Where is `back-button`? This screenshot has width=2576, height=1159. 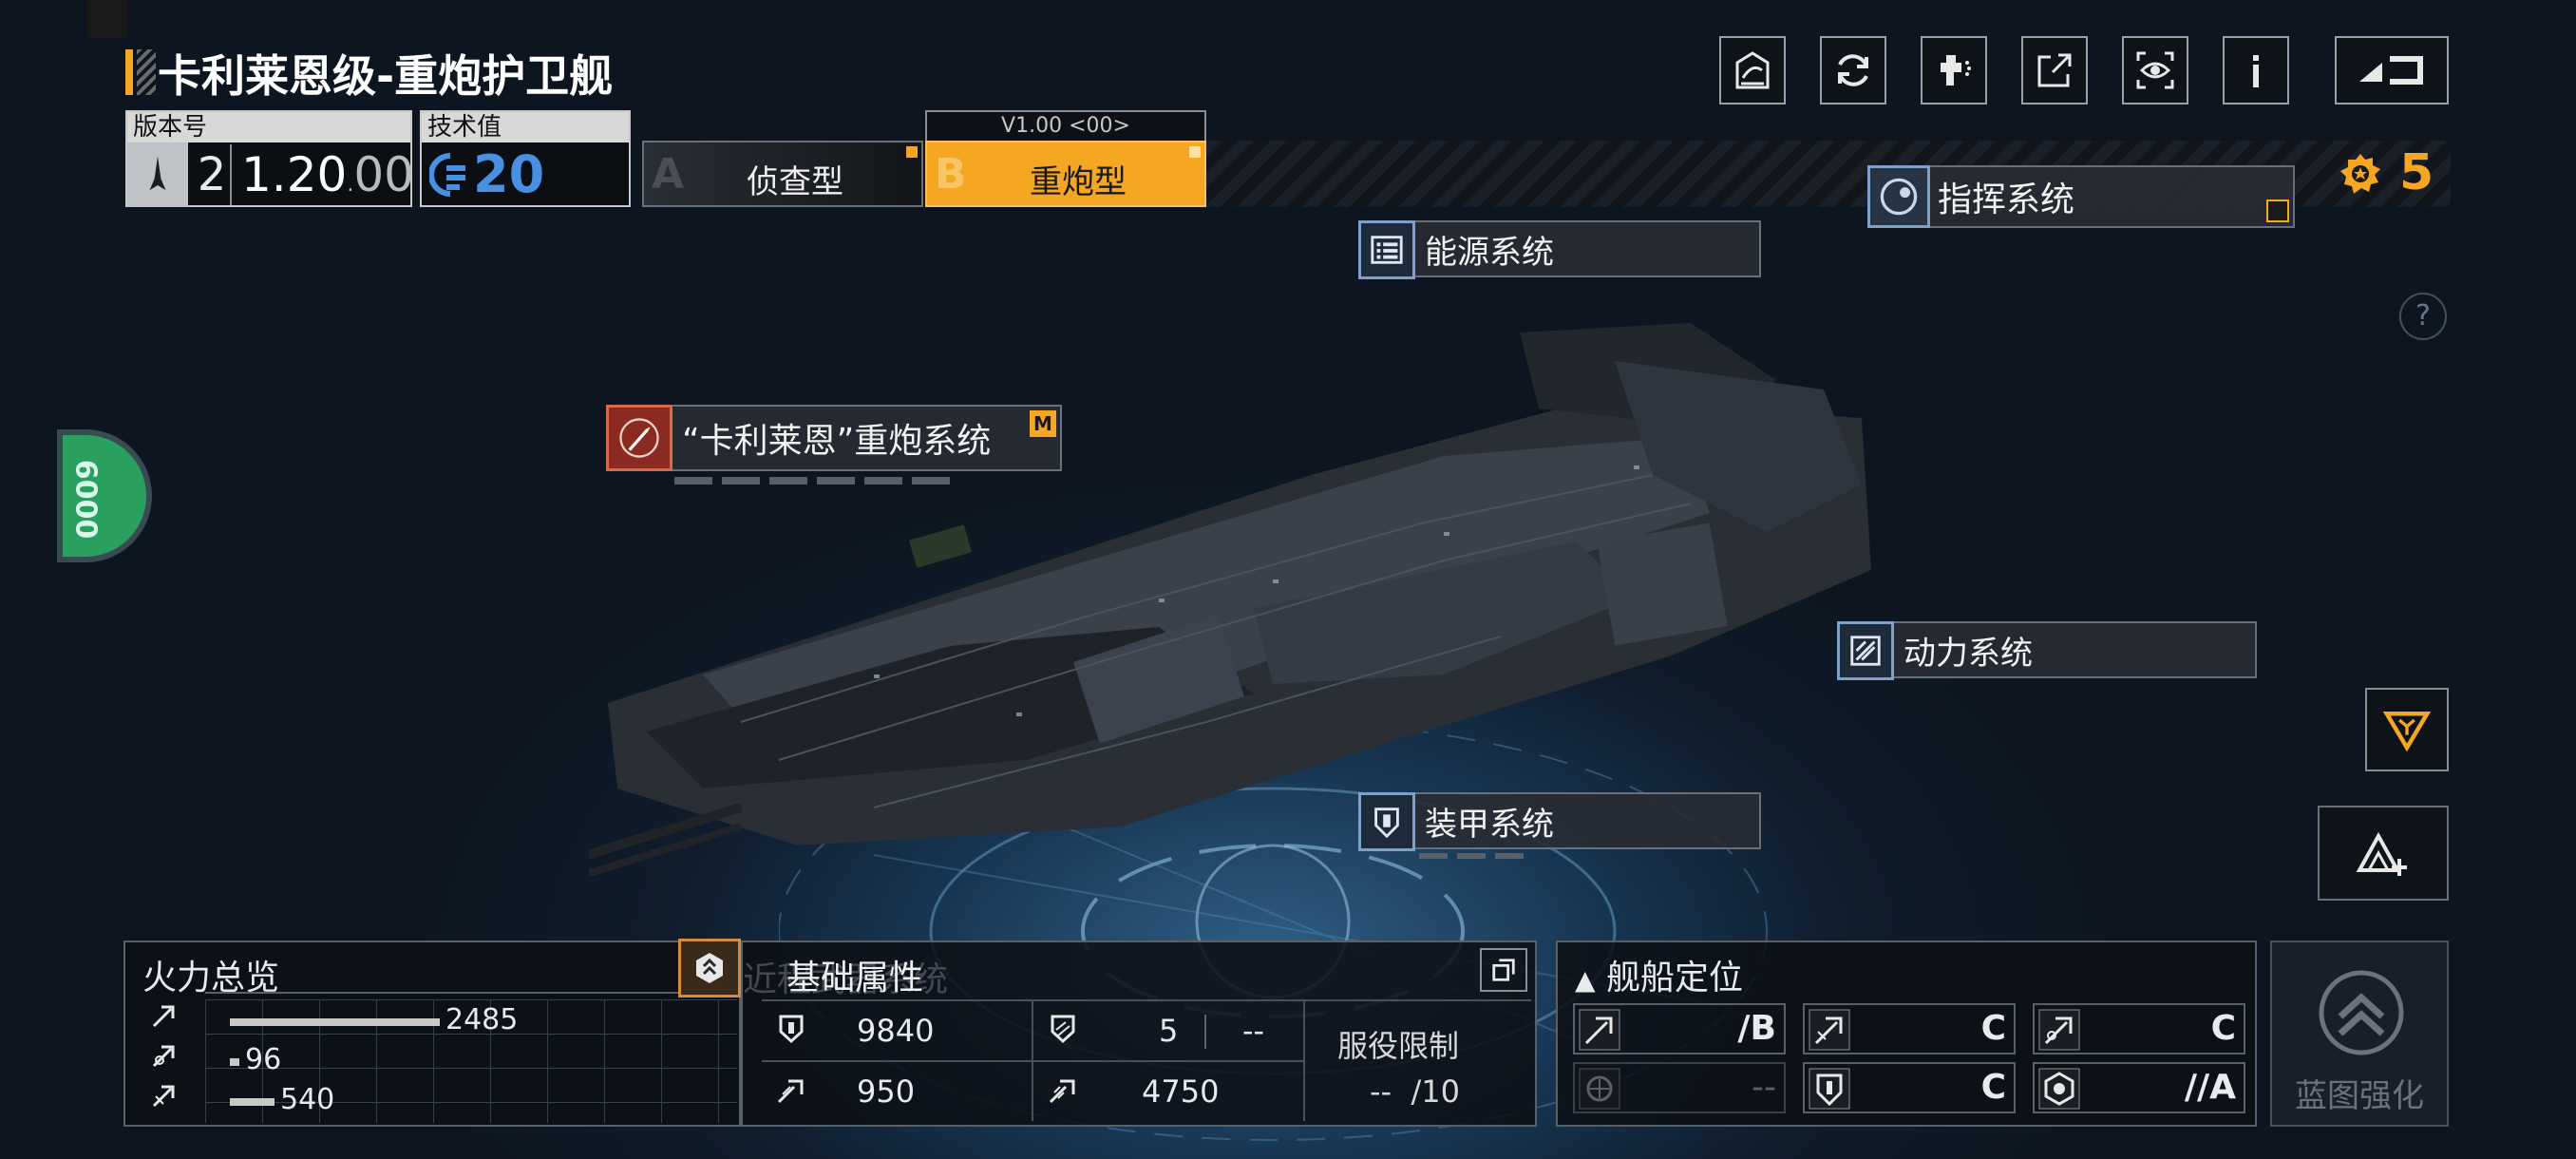
back-button is located at coordinates (2392, 70).